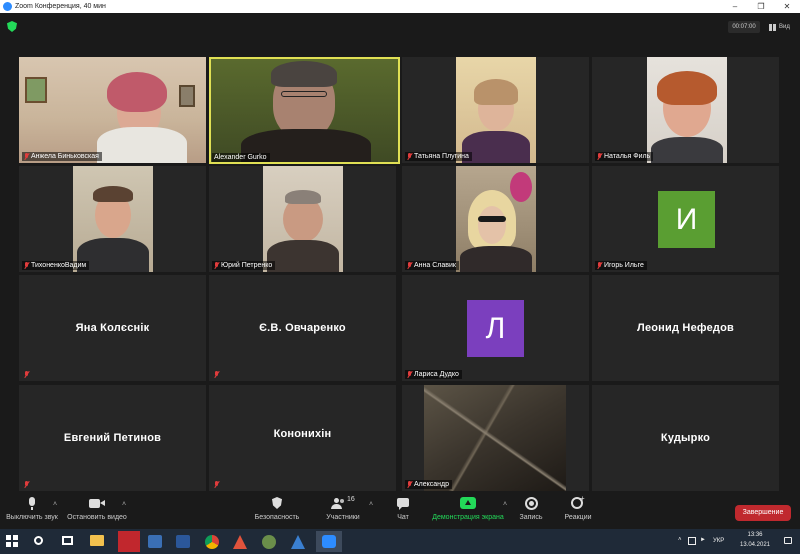 Image resolution: width=800 pixels, height=554 pixels. Describe the element at coordinates (505, 504) in the screenshot. I see `share-options-chevron-icon: ˄` at that location.